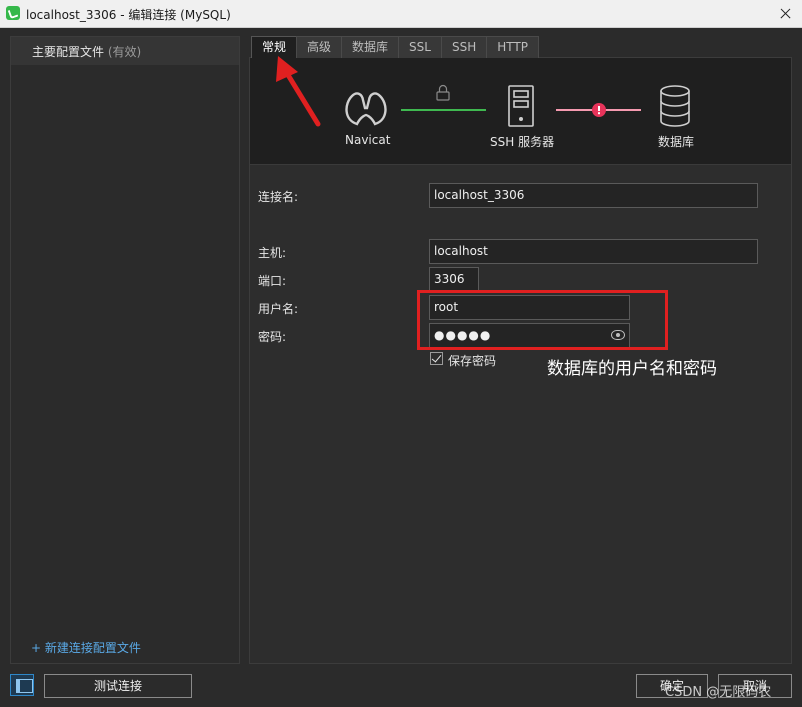 This screenshot has height=707, width=802. Describe the element at coordinates (278, 197) in the screenshot. I see `connection-name-label: 连接名:` at that location.